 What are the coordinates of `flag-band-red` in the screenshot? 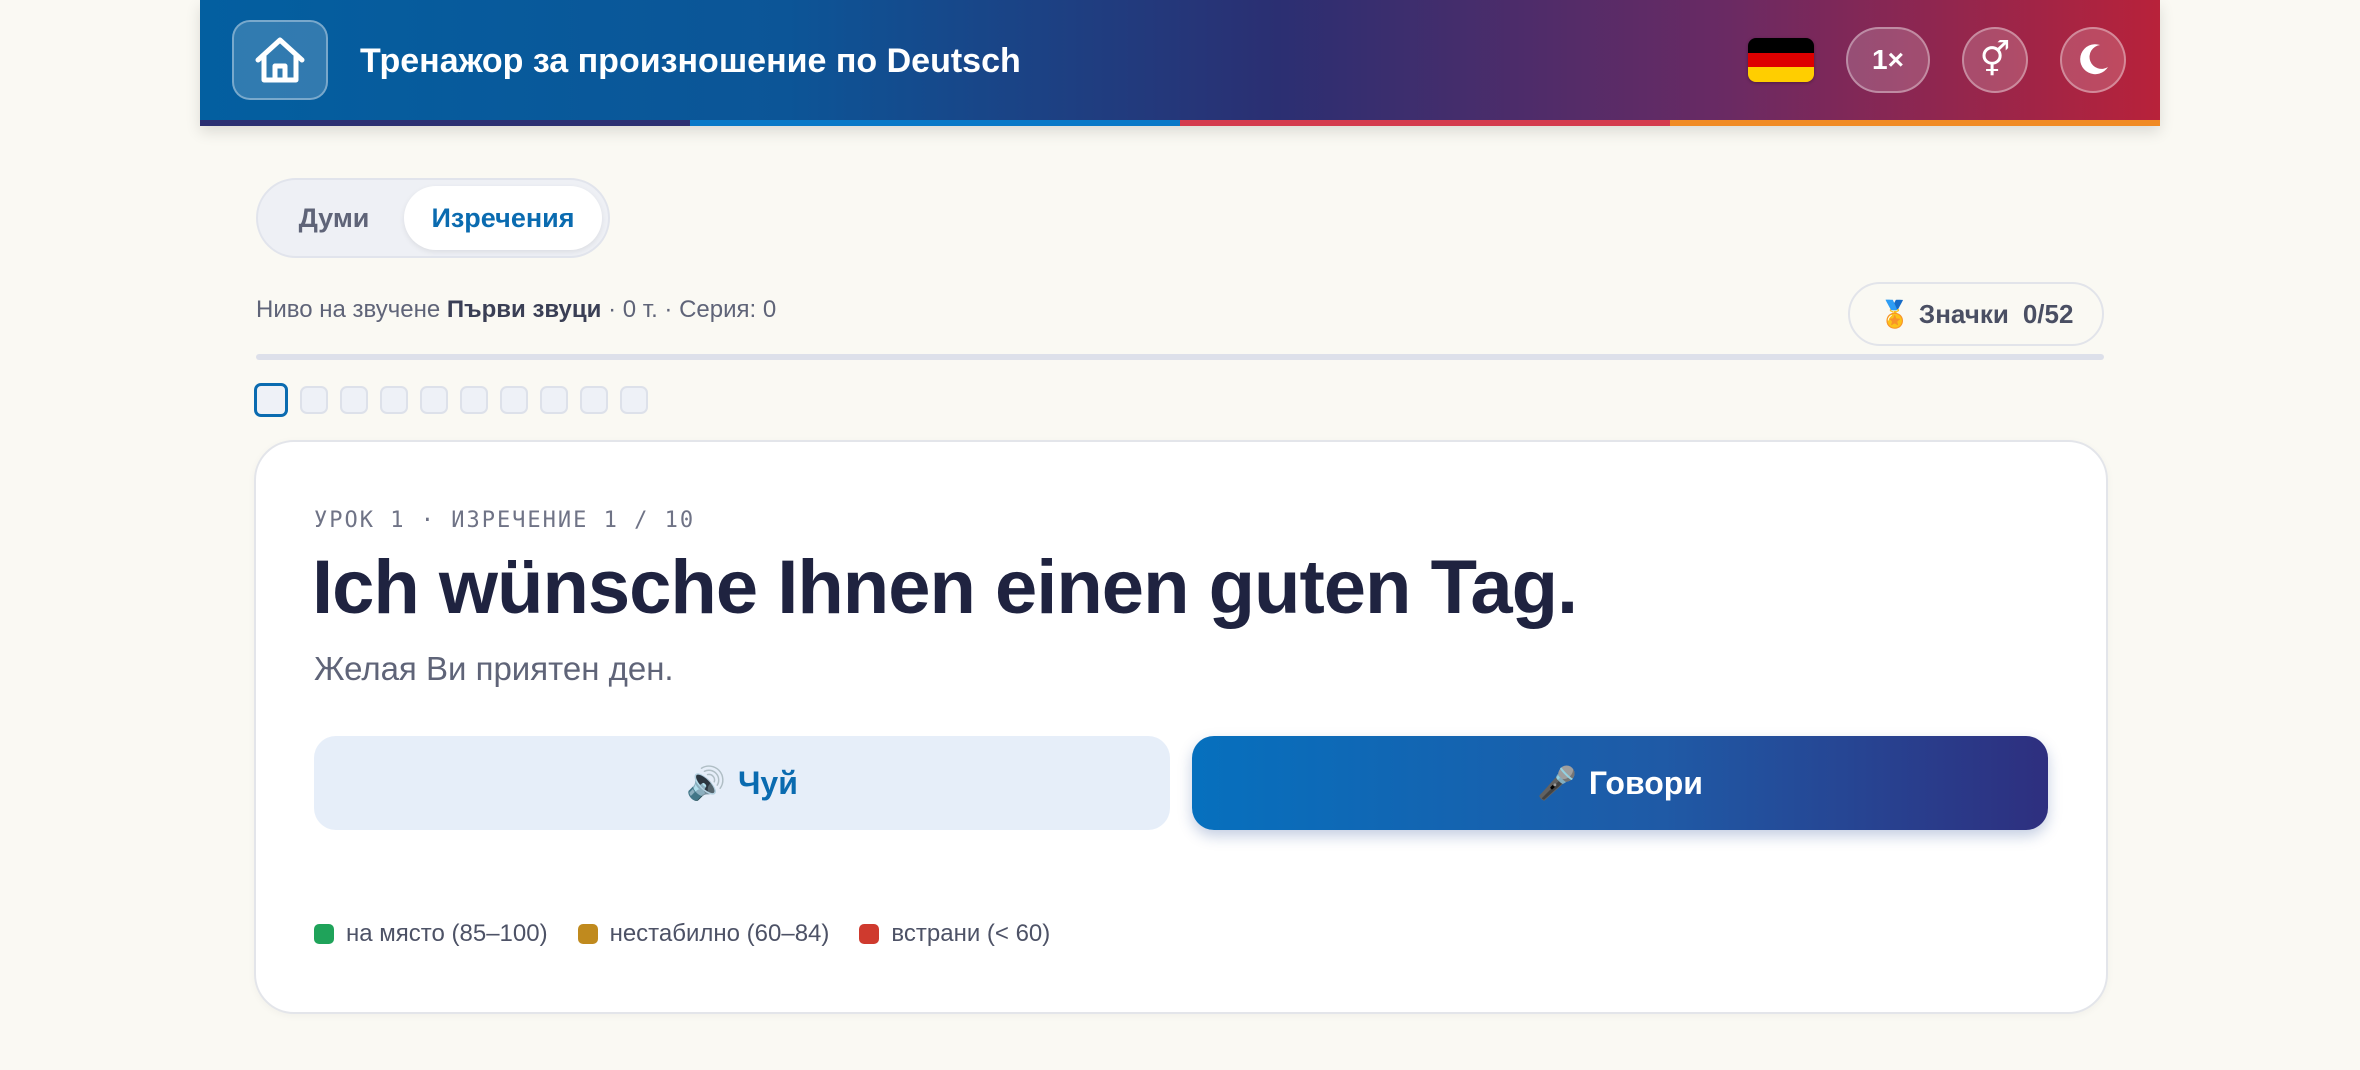 It's located at (1781, 60).